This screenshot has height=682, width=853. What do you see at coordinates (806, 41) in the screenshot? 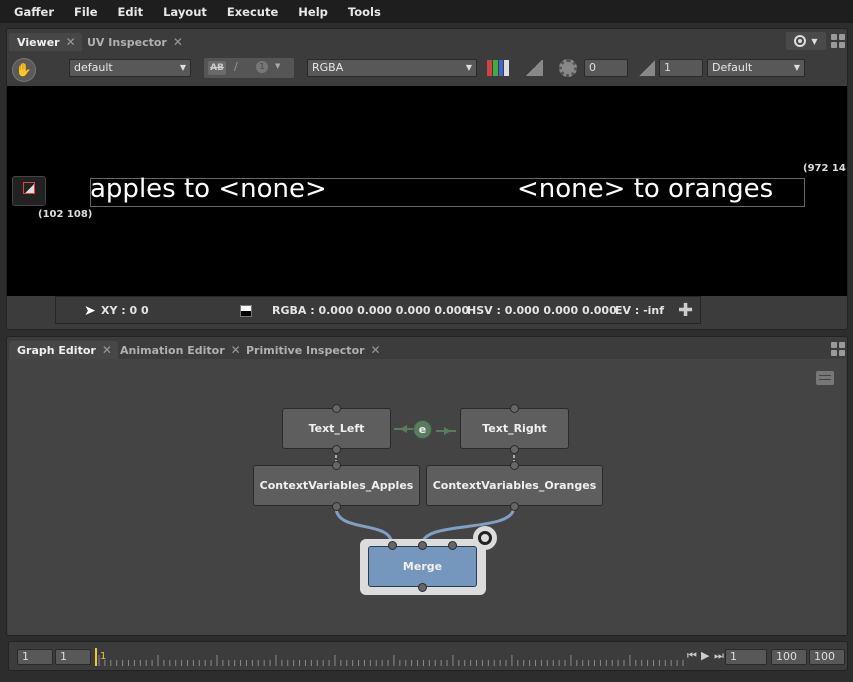
I see `settings-menu-button: ▼` at bounding box center [806, 41].